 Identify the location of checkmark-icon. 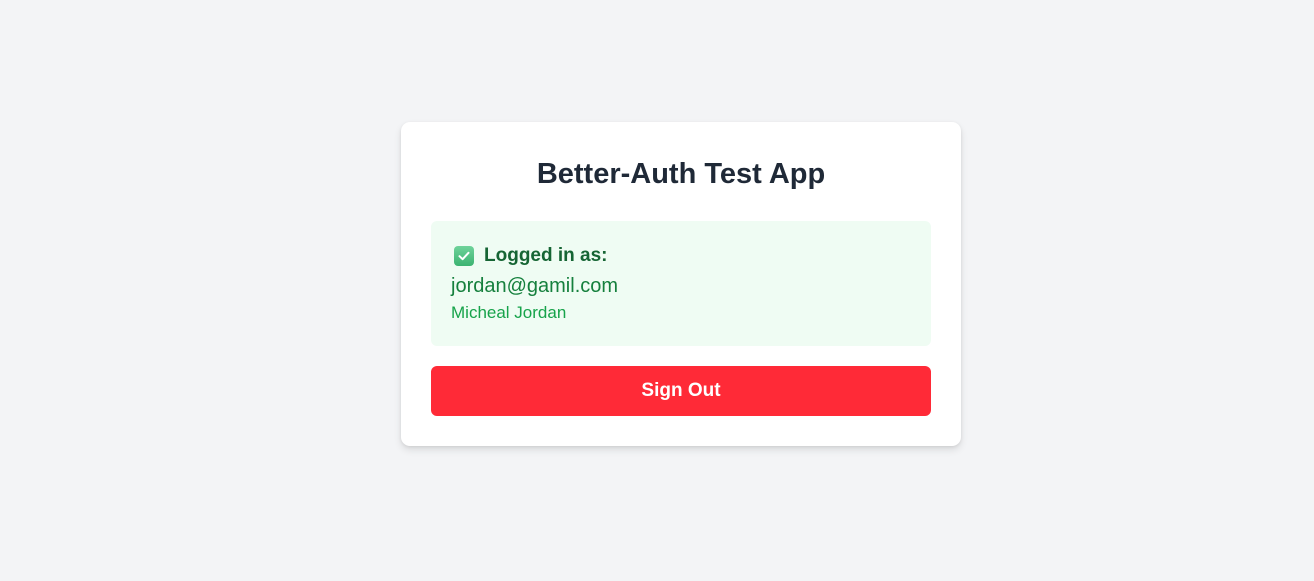
(464, 256).